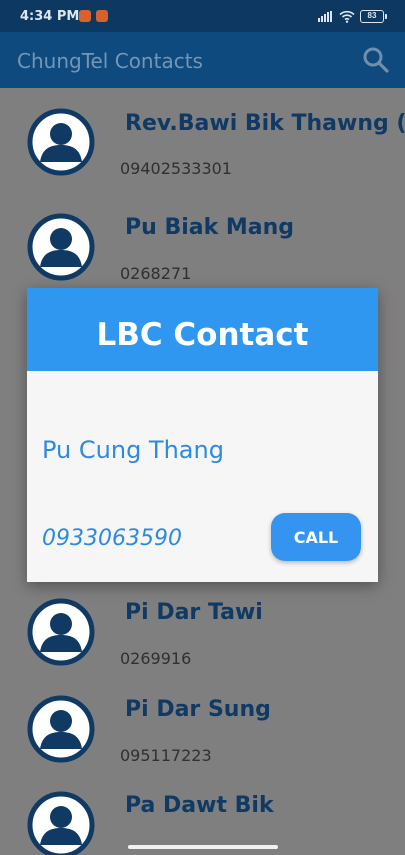 The width and height of the screenshot is (405, 855). What do you see at coordinates (156, 273) in the screenshot?
I see `contact-phone: 0268271` at bounding box center [156, 273].